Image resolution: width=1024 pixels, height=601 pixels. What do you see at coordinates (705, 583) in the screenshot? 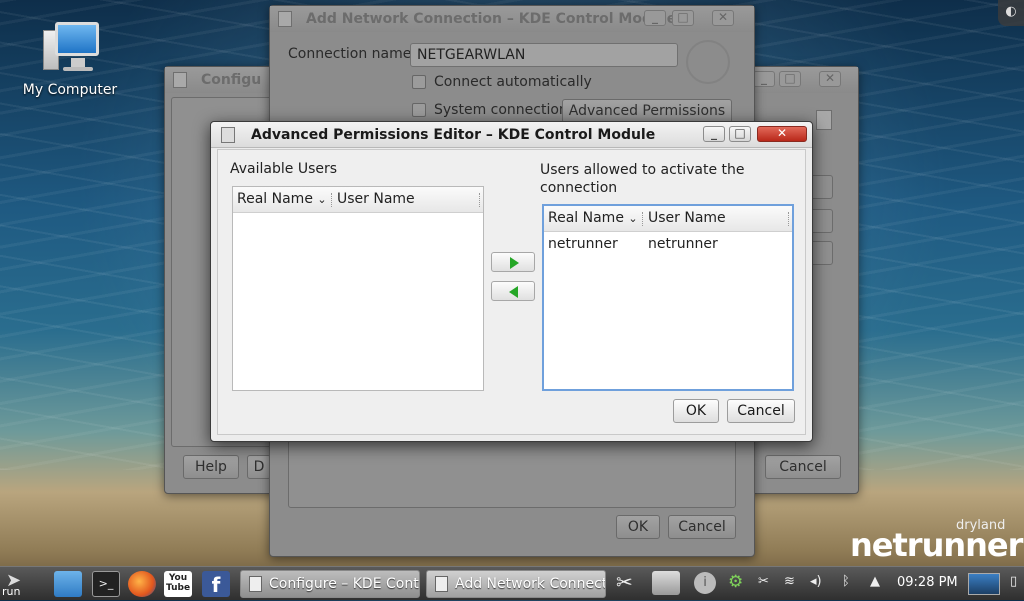
I see `info-icon: i` at bounding box center [705, 583].